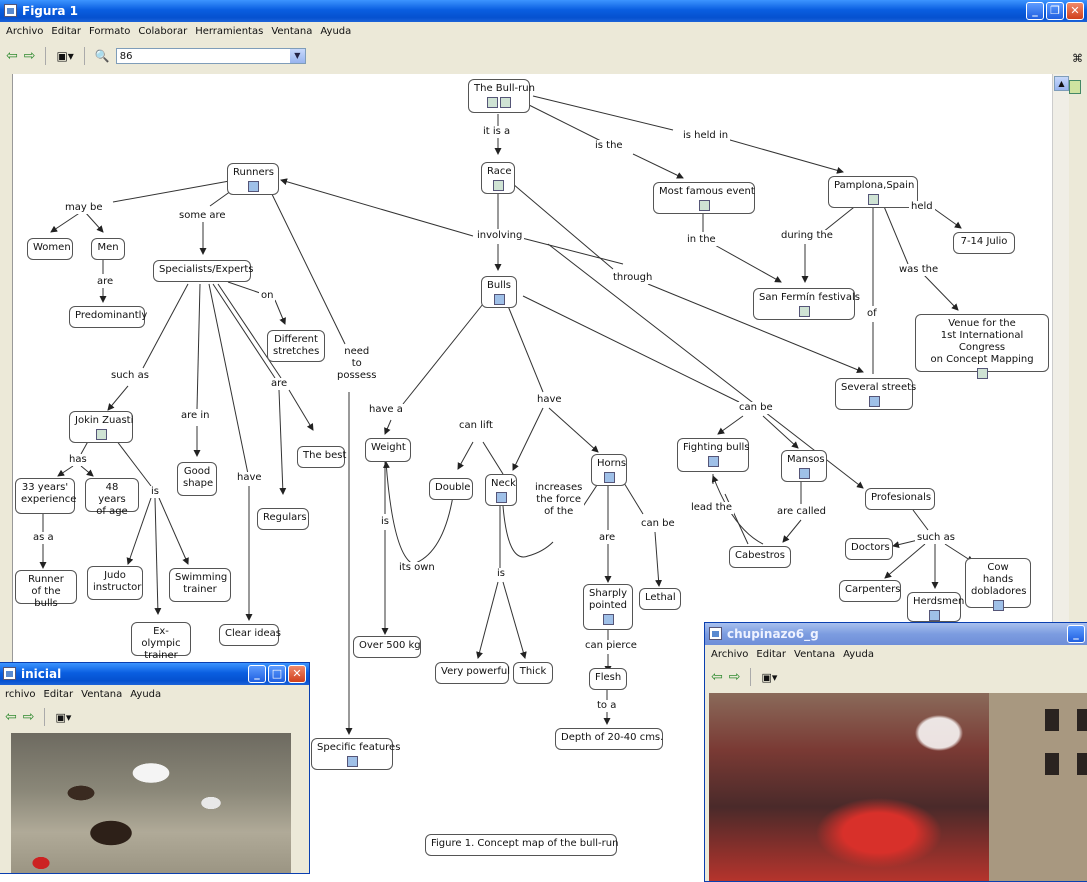  What do you see at coordinates (872, 314) in the screenshot?
I see `link-of: of` at bounding box center [872, 314].